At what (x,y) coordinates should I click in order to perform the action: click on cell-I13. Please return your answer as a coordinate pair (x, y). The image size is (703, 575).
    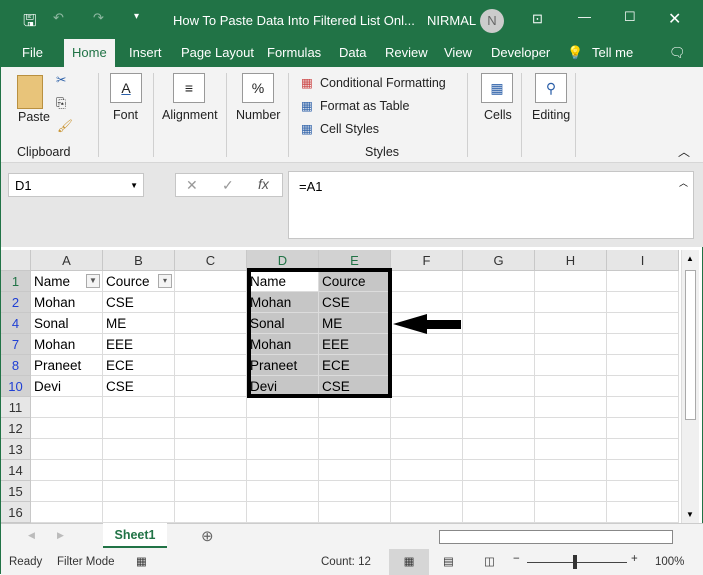
    Looking at the image, I should click on (643, 449).